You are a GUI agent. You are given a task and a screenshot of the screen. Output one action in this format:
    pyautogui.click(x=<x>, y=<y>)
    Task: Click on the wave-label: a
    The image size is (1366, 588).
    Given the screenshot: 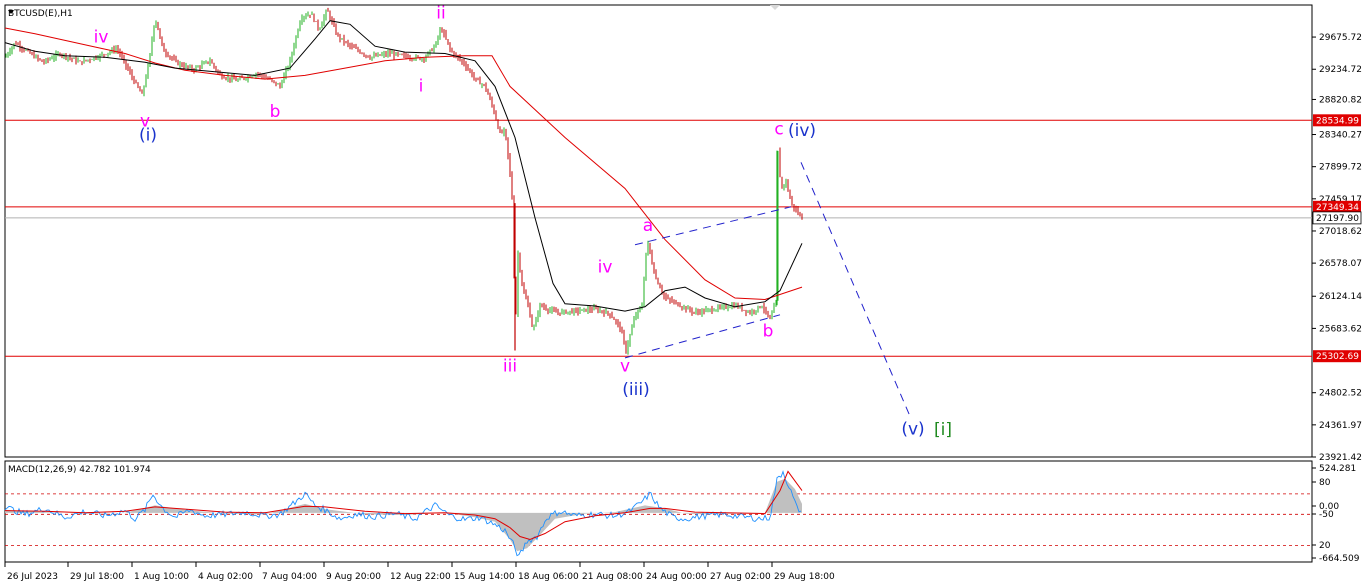 What is the action you would take?
    pyautogui.click(x=648, y=226)
    